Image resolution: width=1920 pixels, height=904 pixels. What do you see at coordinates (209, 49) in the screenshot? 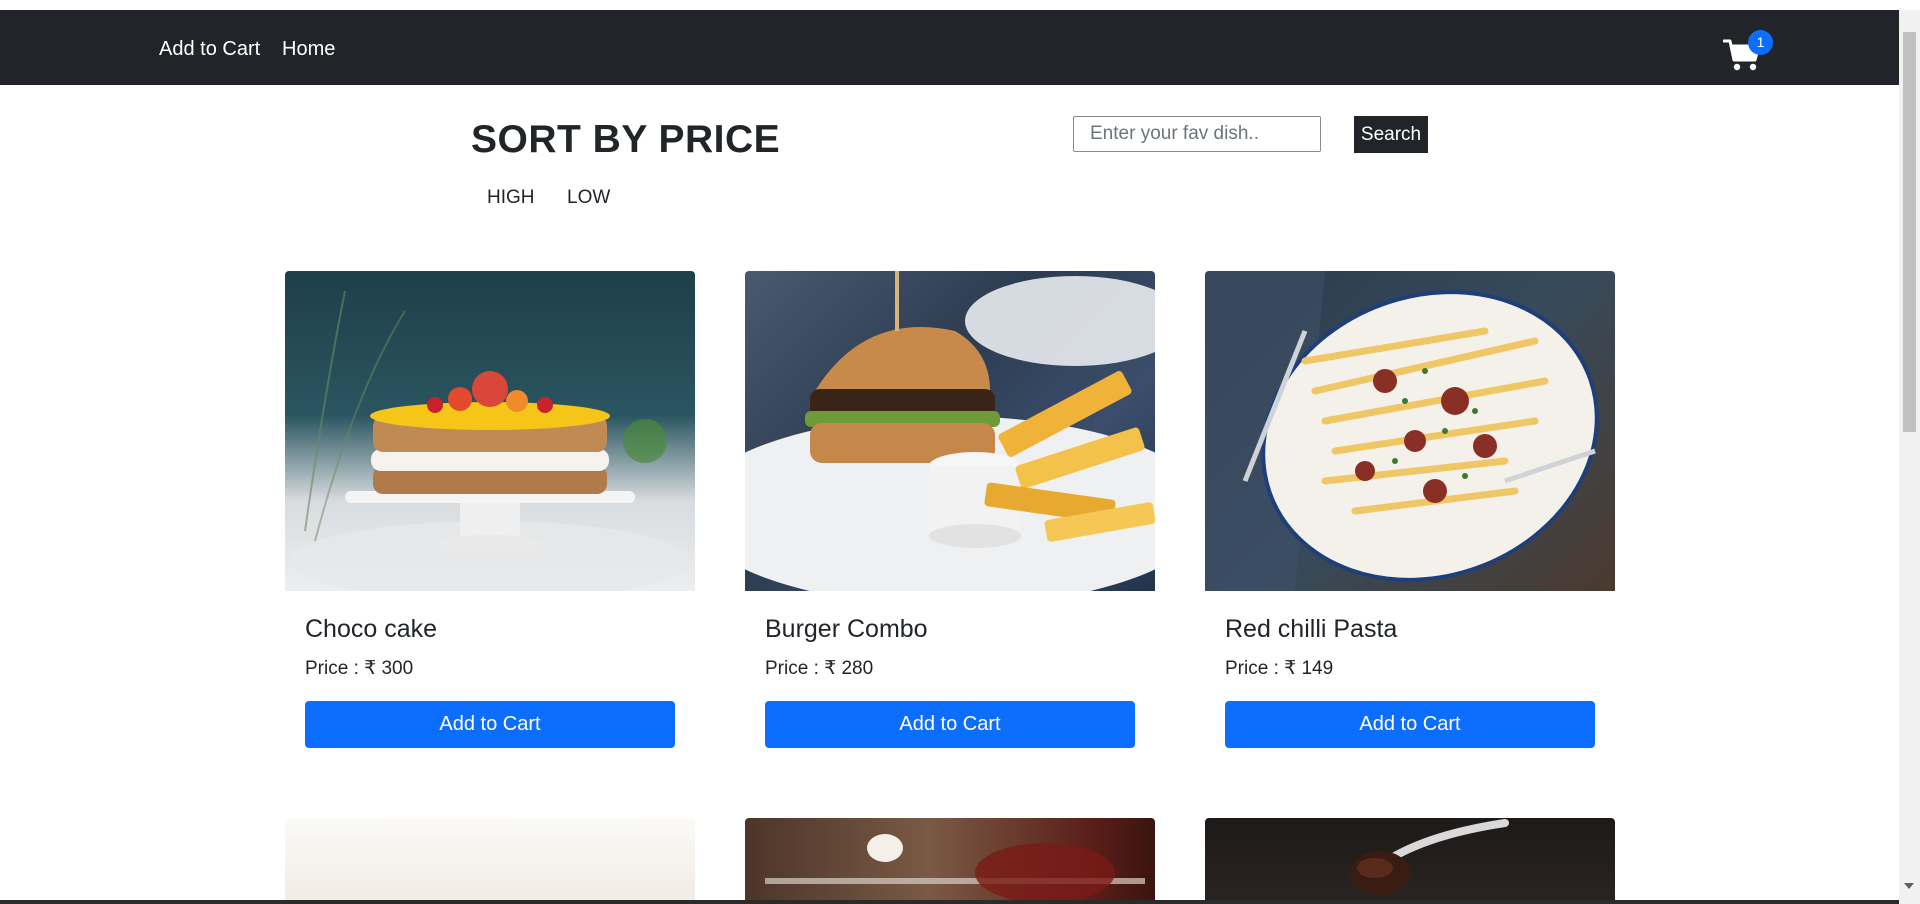
I see `nav-add-to-cart-link: Add to Cart` at bounding box center [209, 49].